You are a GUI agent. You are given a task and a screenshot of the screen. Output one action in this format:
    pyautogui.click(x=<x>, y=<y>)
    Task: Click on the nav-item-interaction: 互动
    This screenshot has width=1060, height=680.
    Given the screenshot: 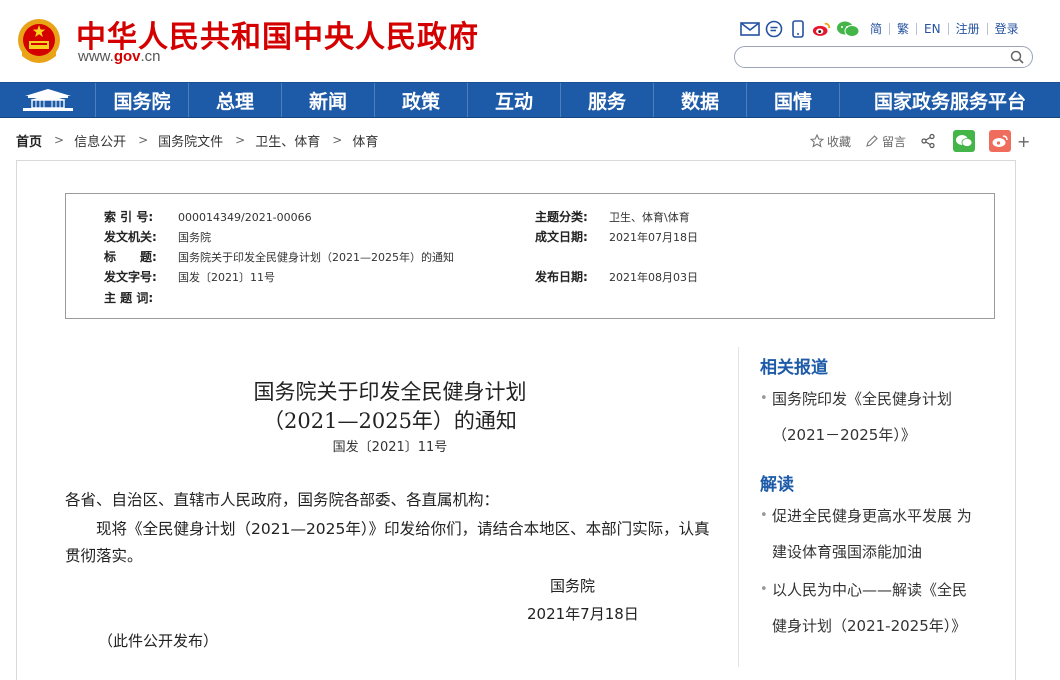 What is the action you would take?
    pyautogui.click(x=514, y=100)
    